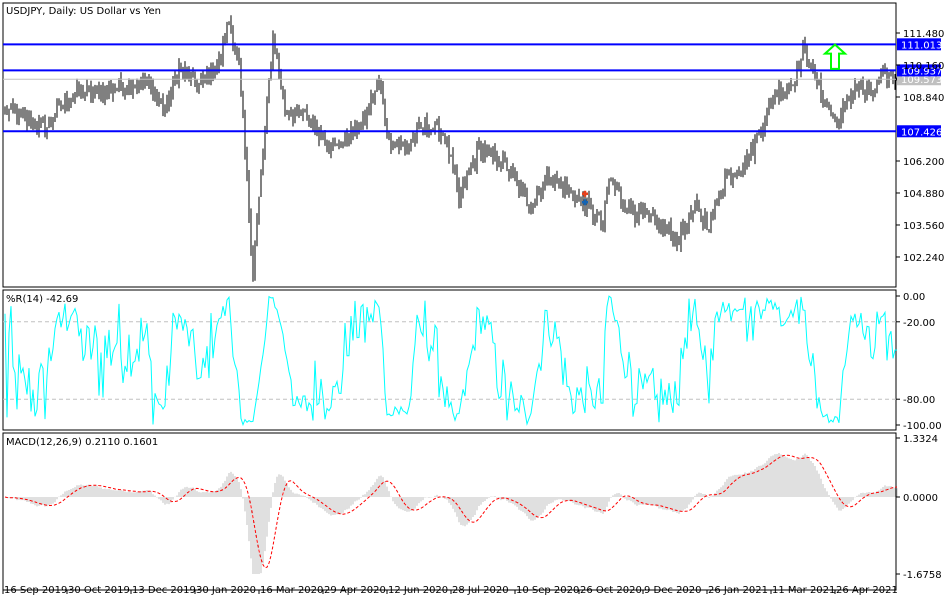 This screenshot has width=950, height=604. I want to click on price-axis-label: 106.200, so click(923, 162).